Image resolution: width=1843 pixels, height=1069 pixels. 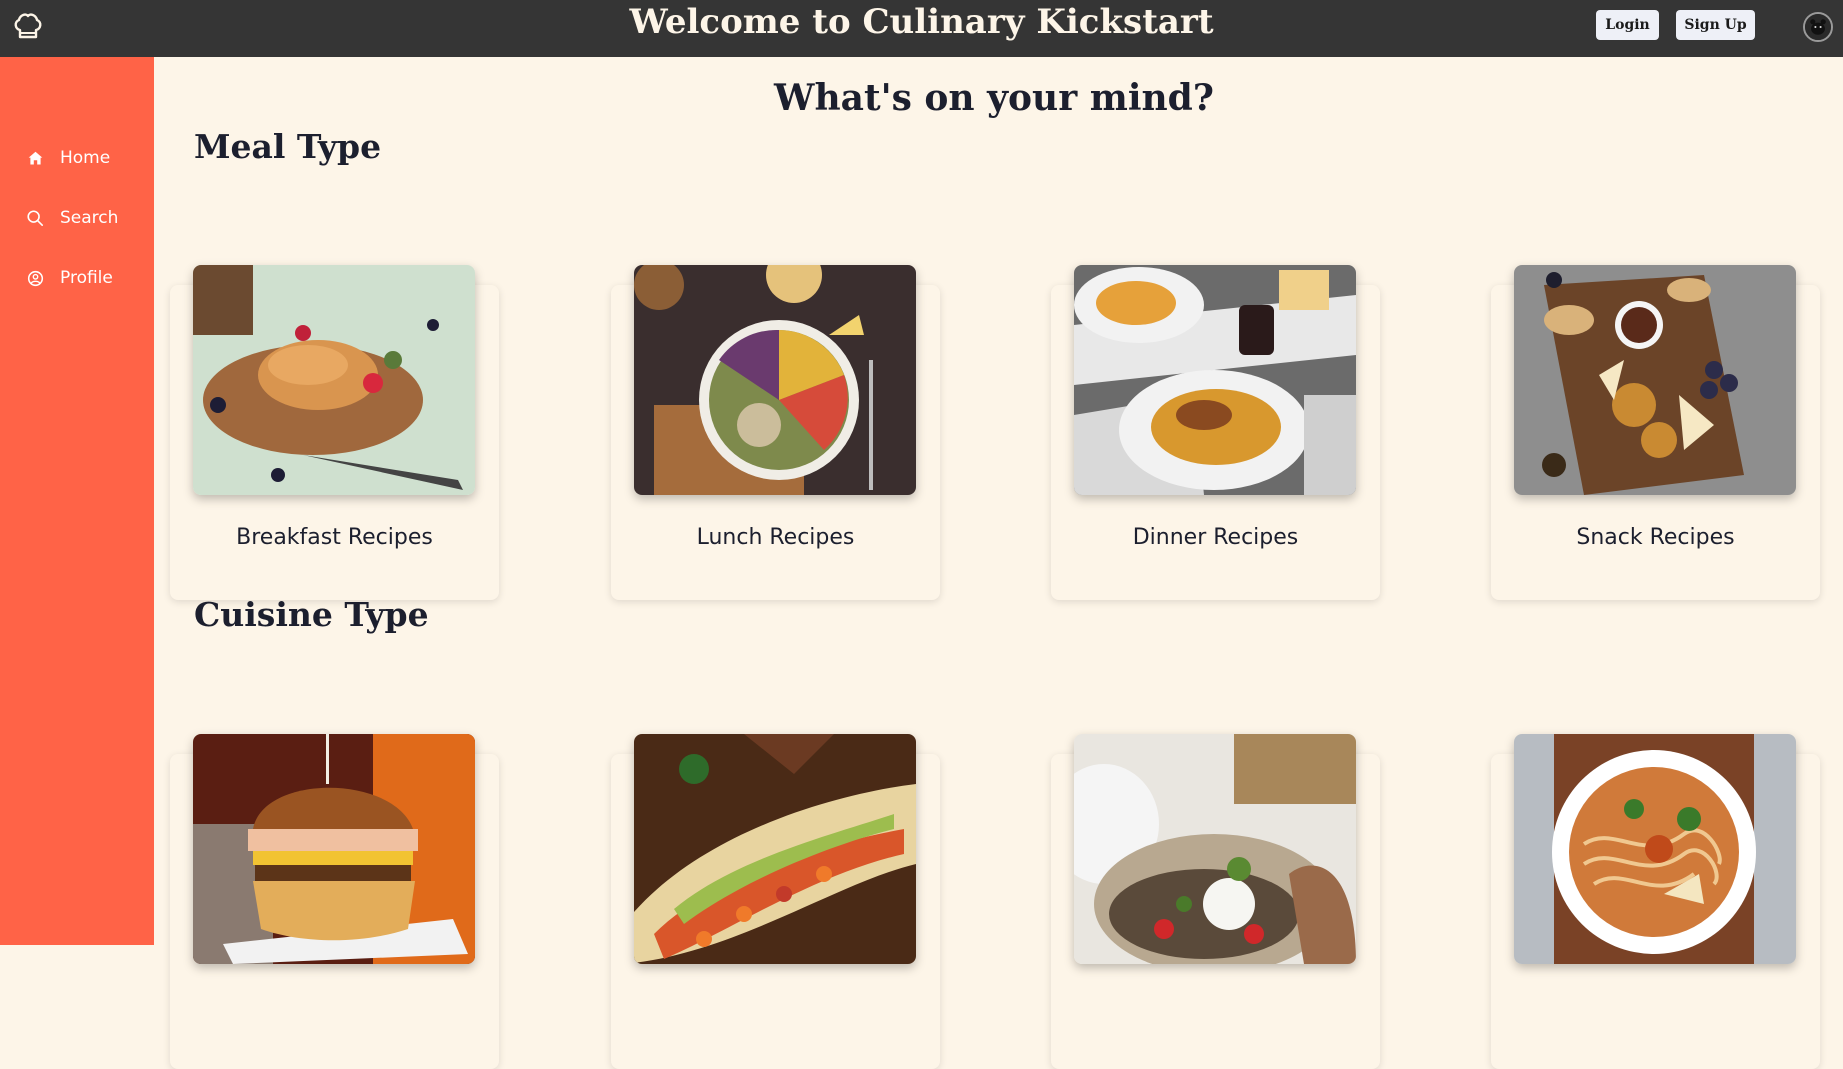 What do you see at coordinates (775, 849) in the screenshot?
I see `tacos-image` at bounding box center [775, 849].